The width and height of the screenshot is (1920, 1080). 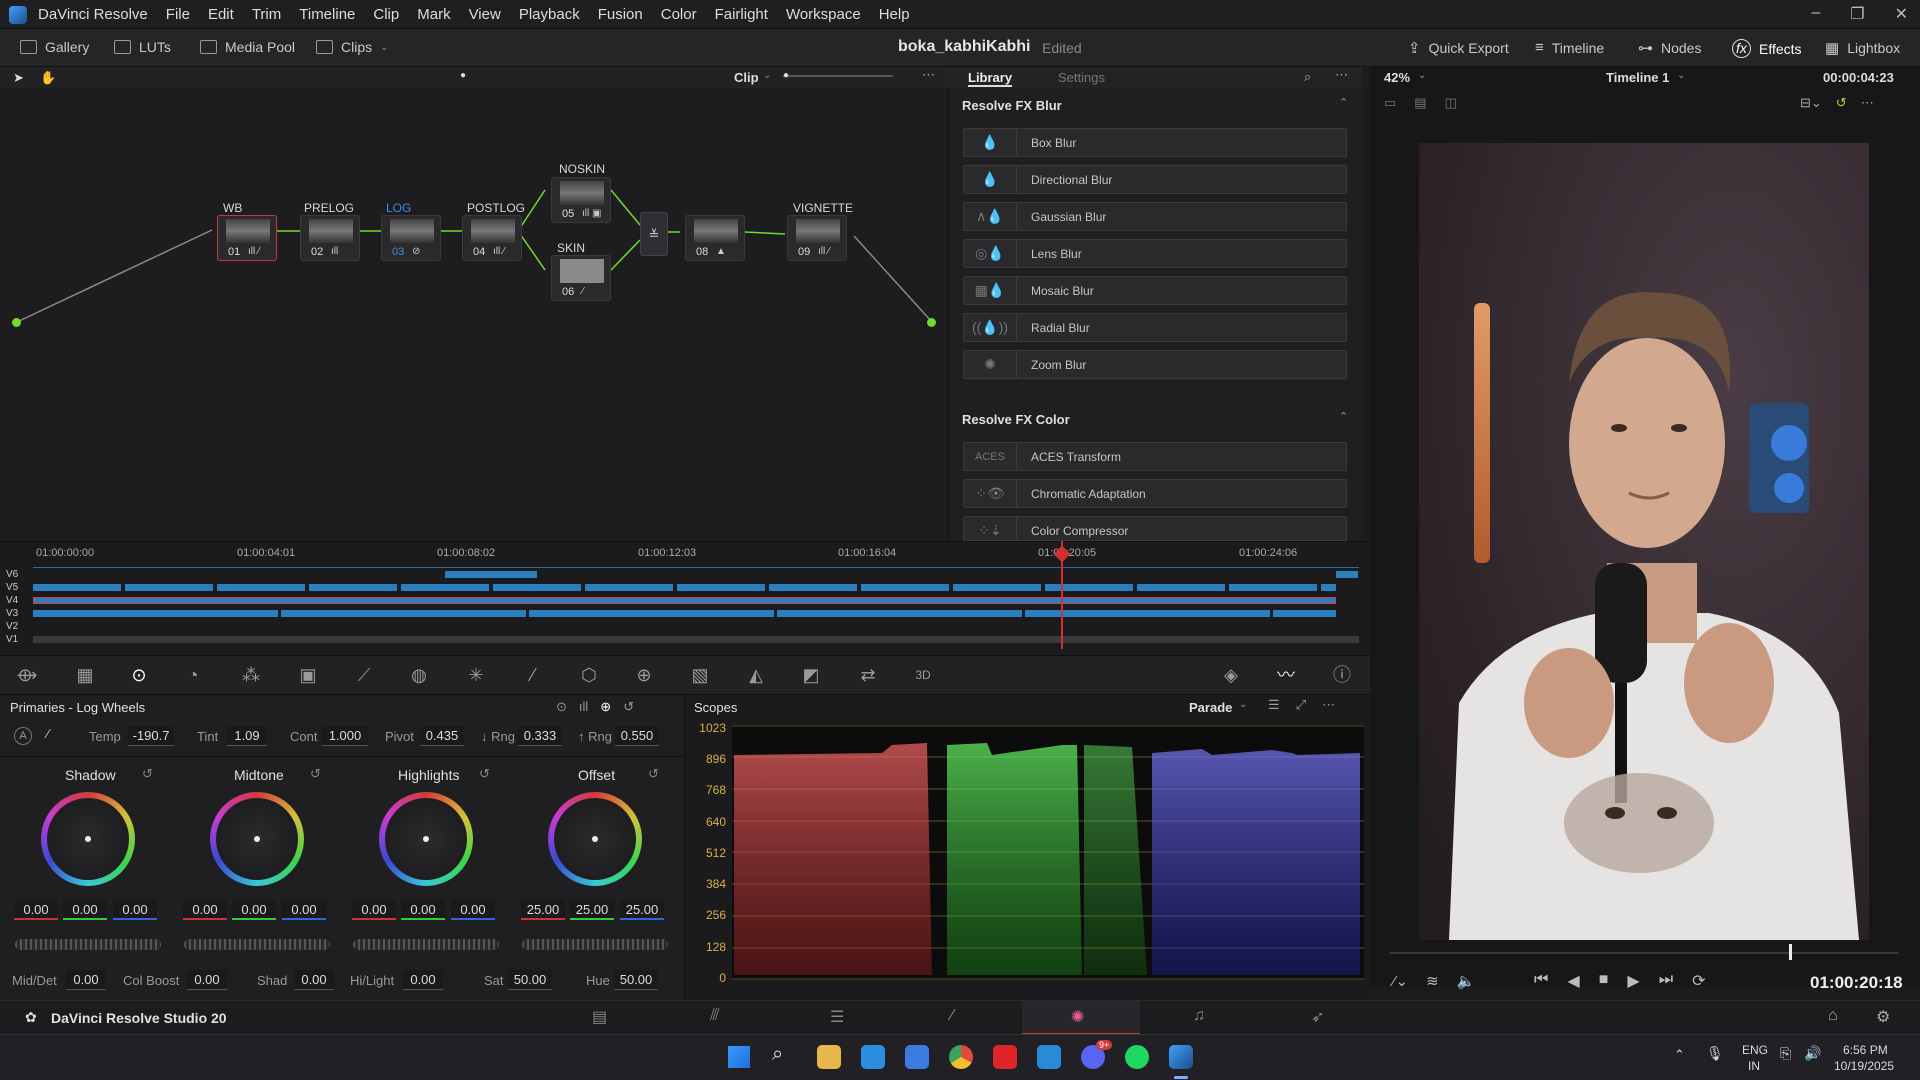 I want to click on clip-v6, so click(x=1347, y=574).